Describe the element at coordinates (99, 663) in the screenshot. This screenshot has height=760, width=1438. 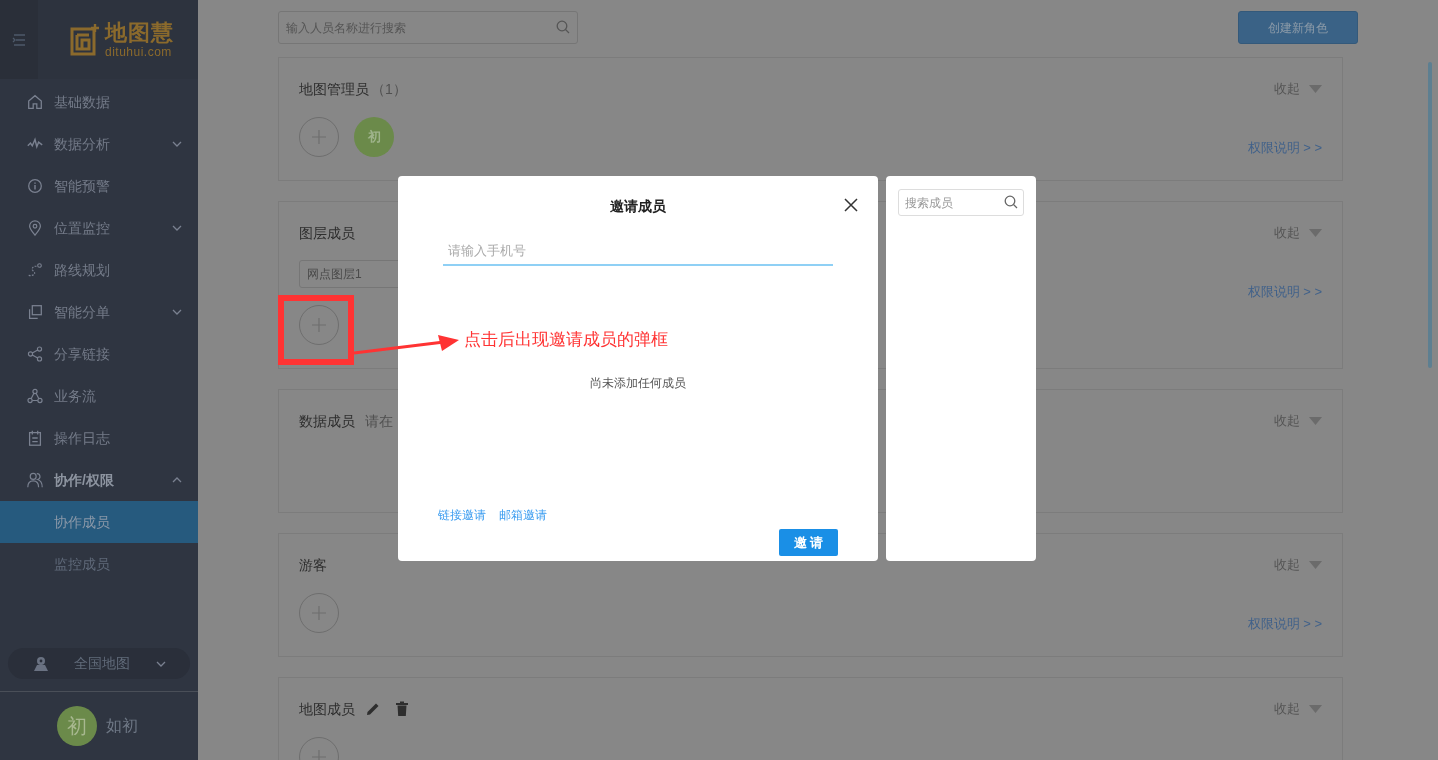
I see `map-selector: 全国地图` at that location.